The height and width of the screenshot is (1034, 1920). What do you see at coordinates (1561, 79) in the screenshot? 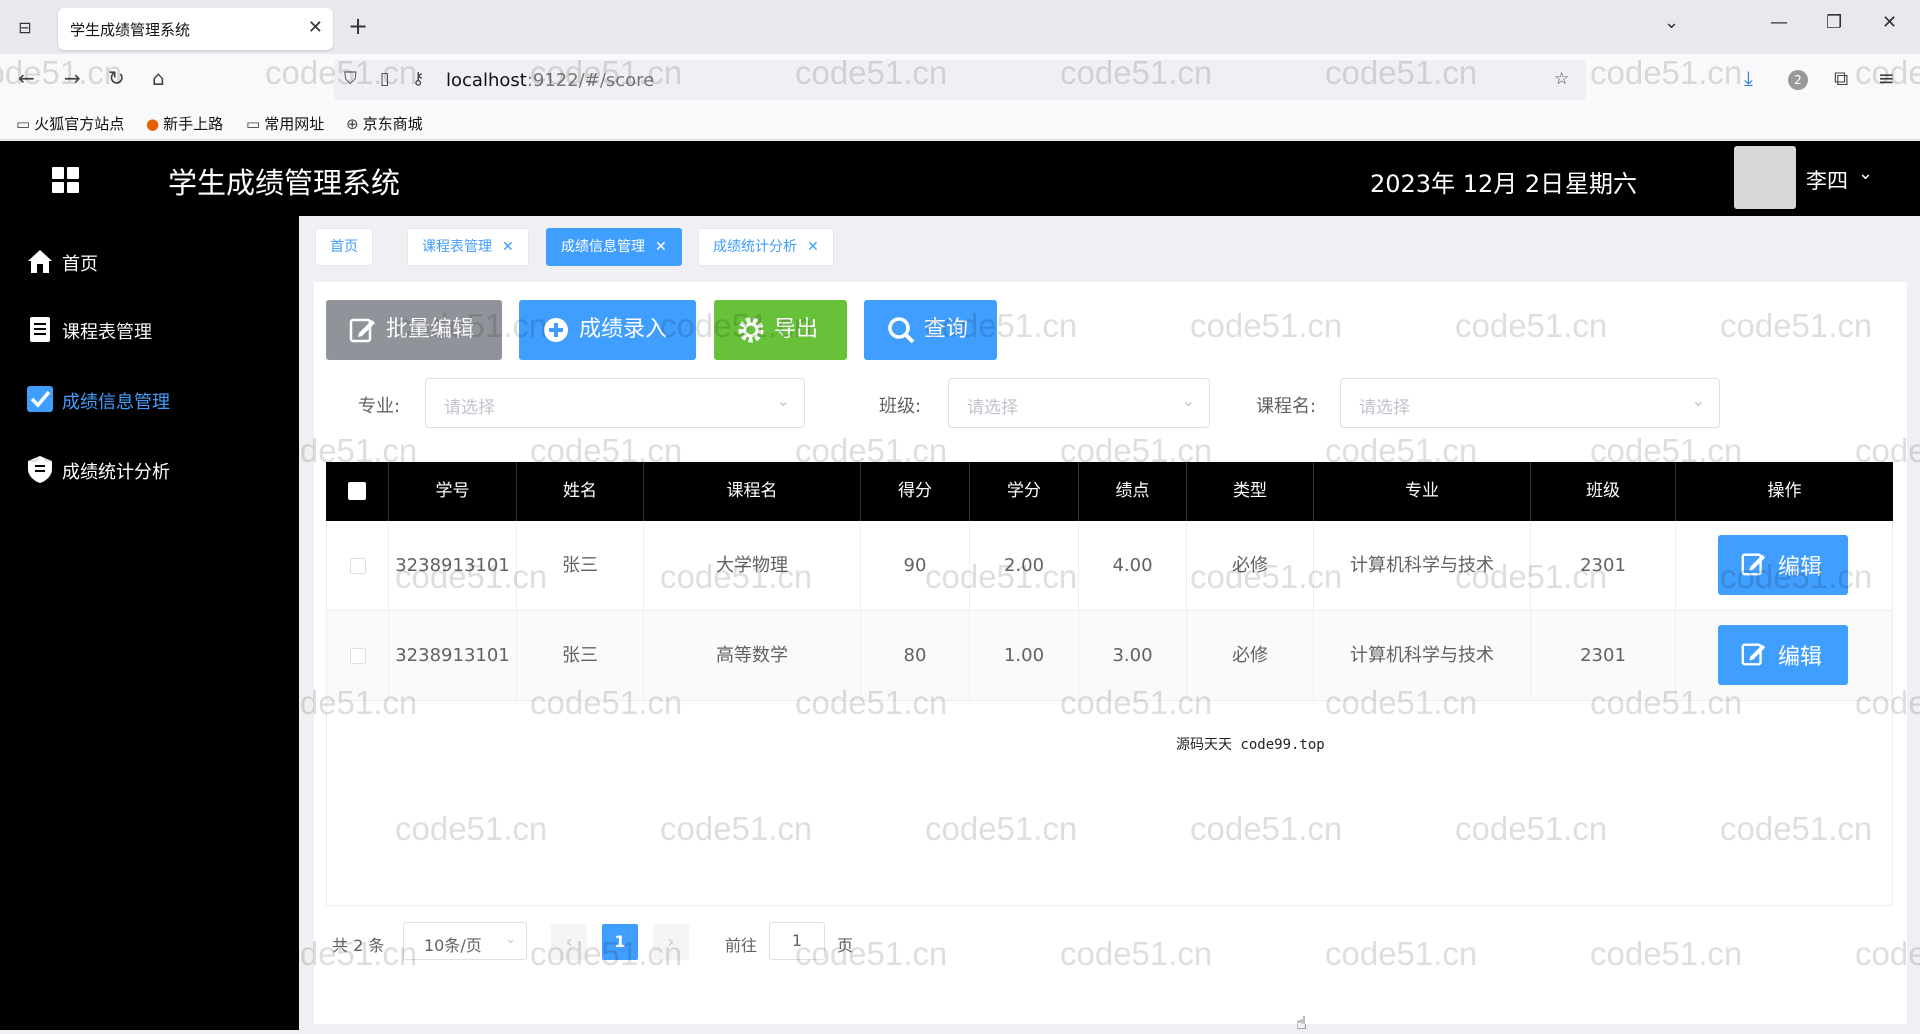
I see `bookmark-star-icon: ☆` at bounding box center [1561, 79].